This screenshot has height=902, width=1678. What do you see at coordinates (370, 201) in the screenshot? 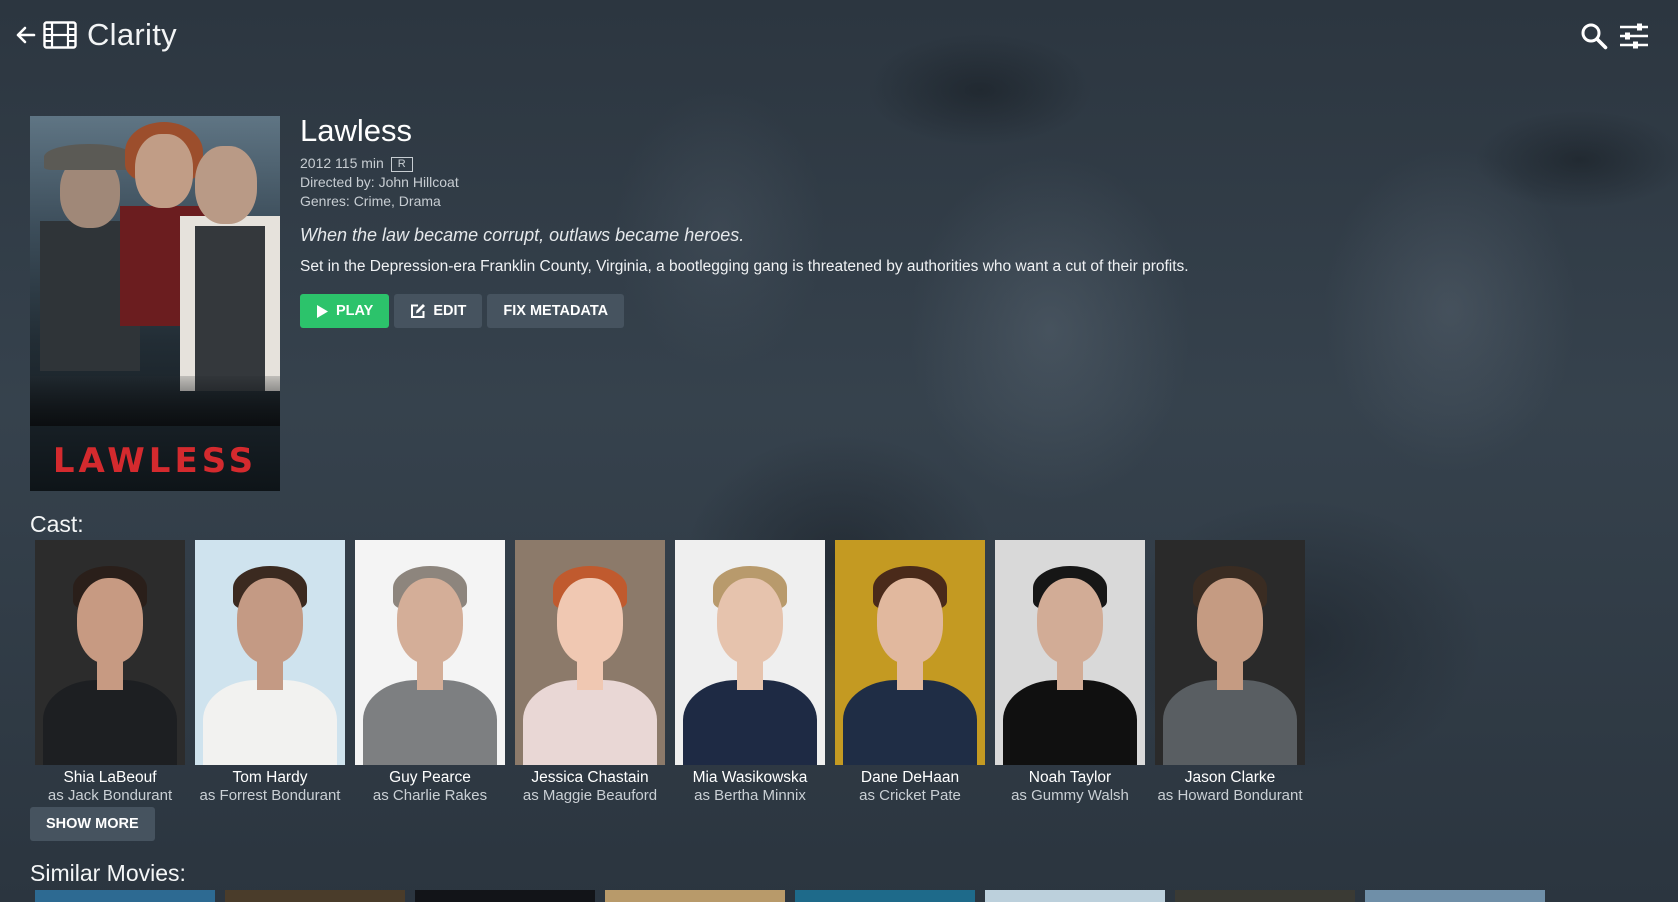
I see `genres-line: Genres: Crime, Drama` at bounding box center [370, 201].